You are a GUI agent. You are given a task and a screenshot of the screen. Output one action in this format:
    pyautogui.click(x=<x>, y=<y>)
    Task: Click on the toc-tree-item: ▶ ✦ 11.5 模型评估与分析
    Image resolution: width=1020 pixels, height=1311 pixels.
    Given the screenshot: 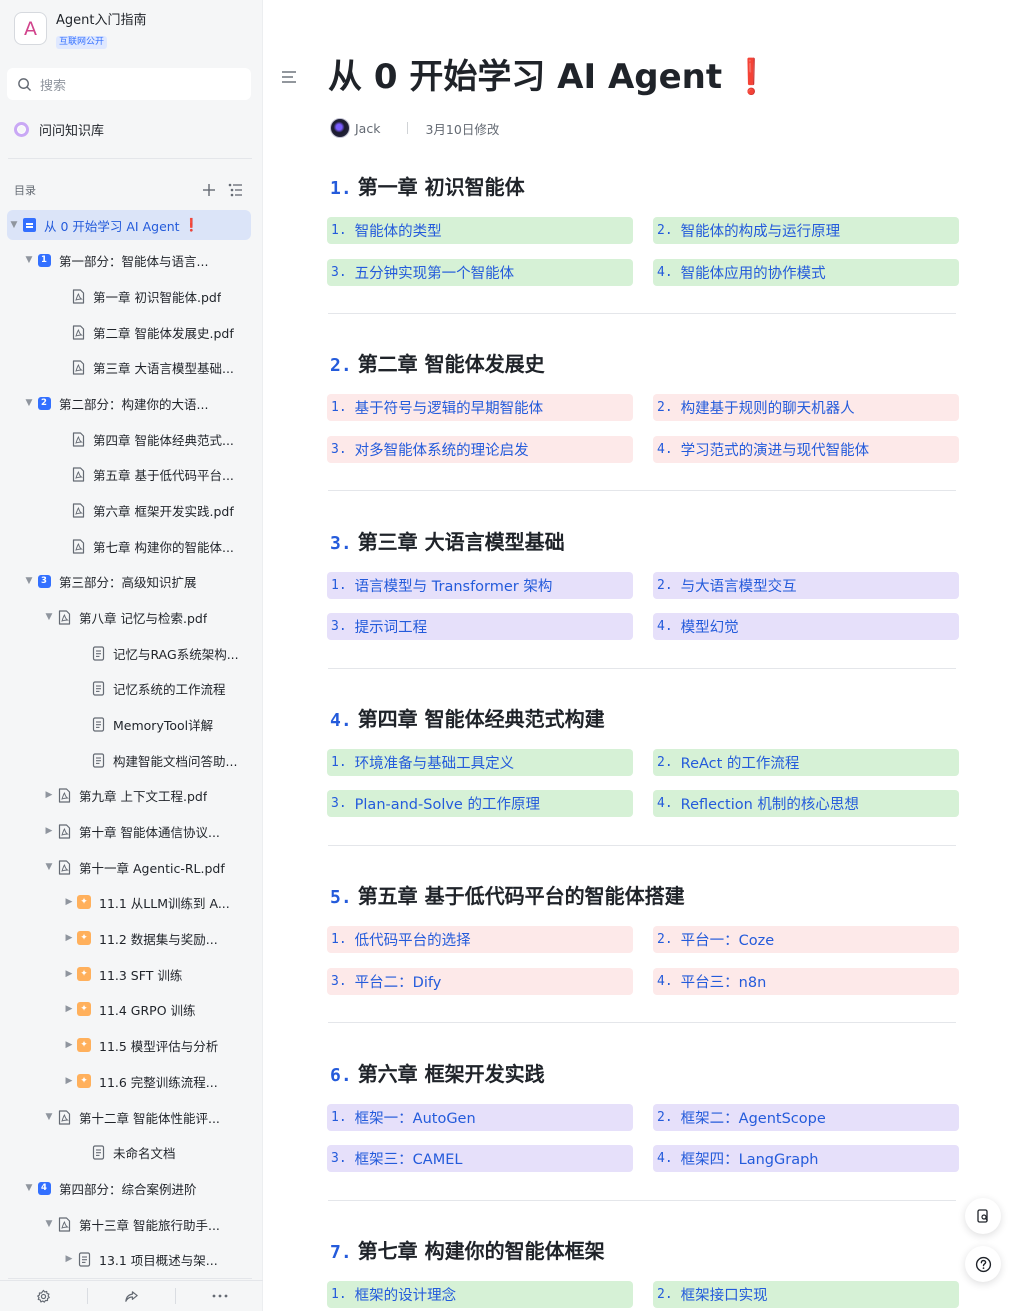 What is the action you would take?
    pyautogui.click(x=140, y=1045)
    